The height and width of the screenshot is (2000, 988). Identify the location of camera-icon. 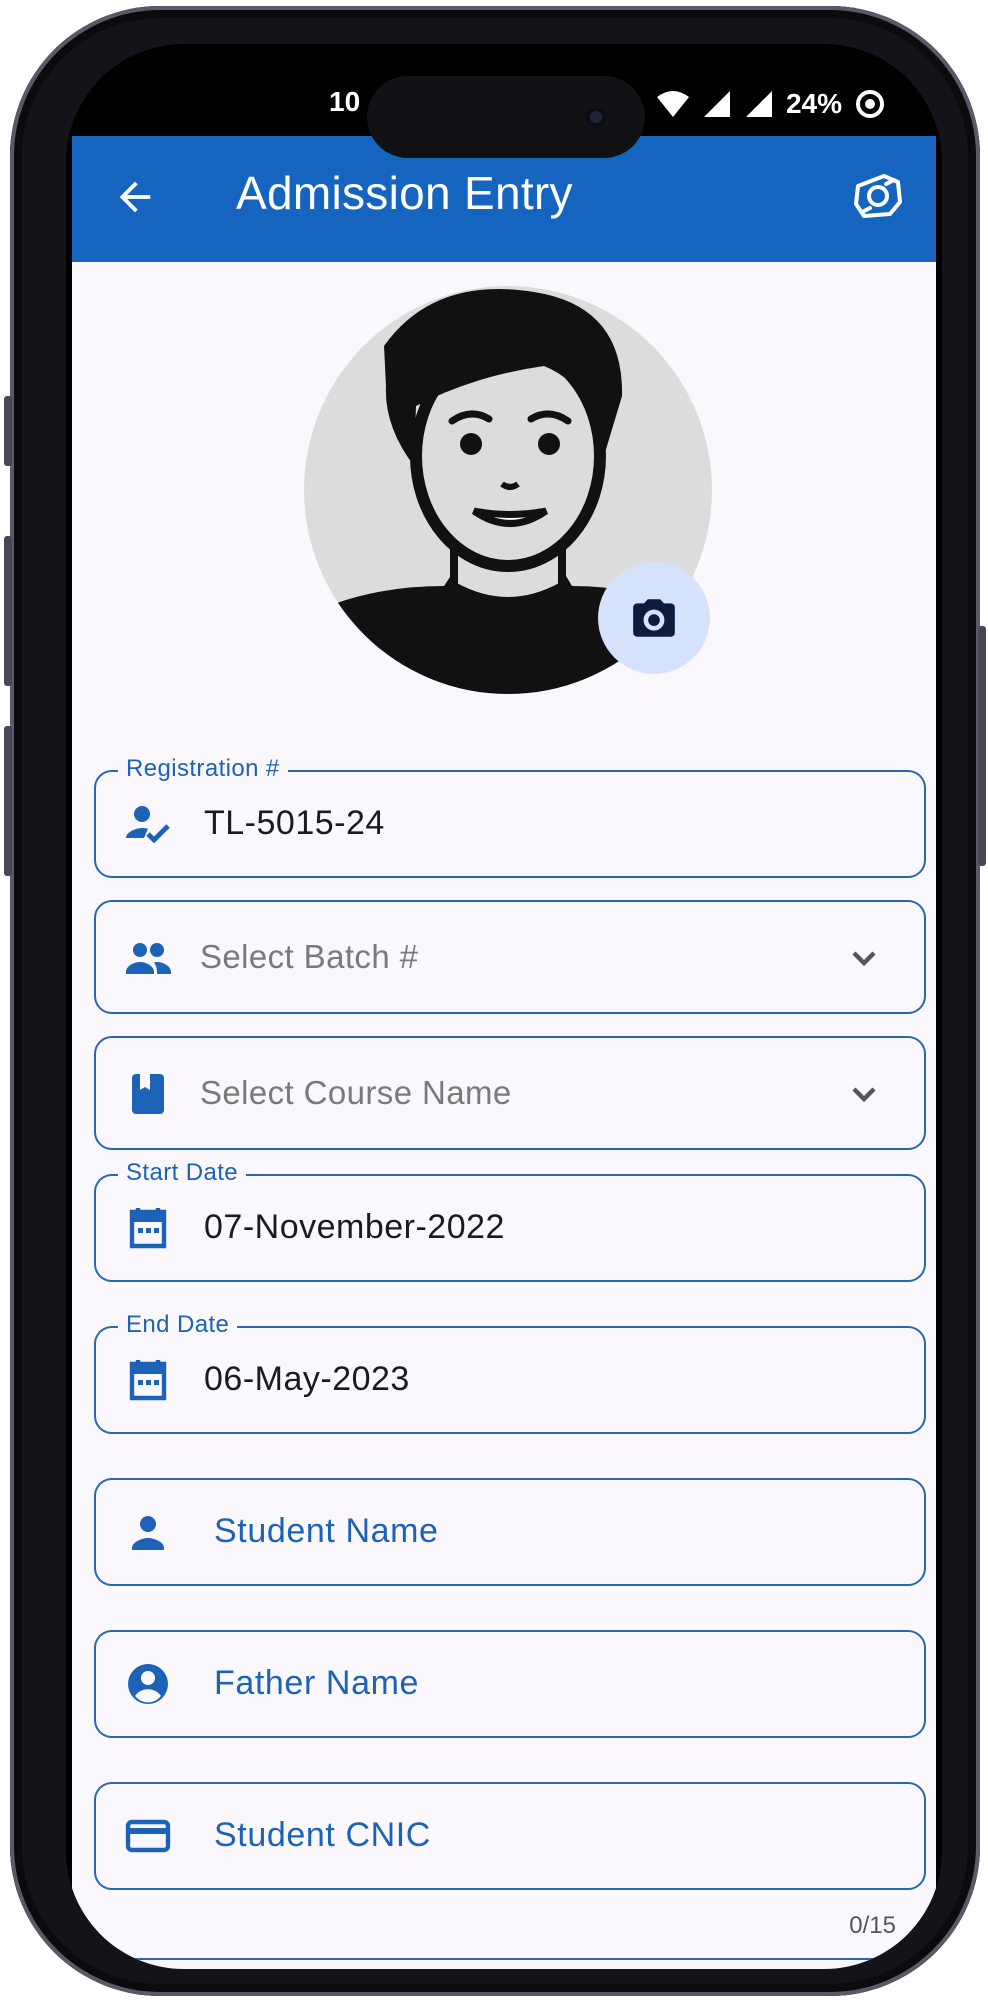
(654, 618).